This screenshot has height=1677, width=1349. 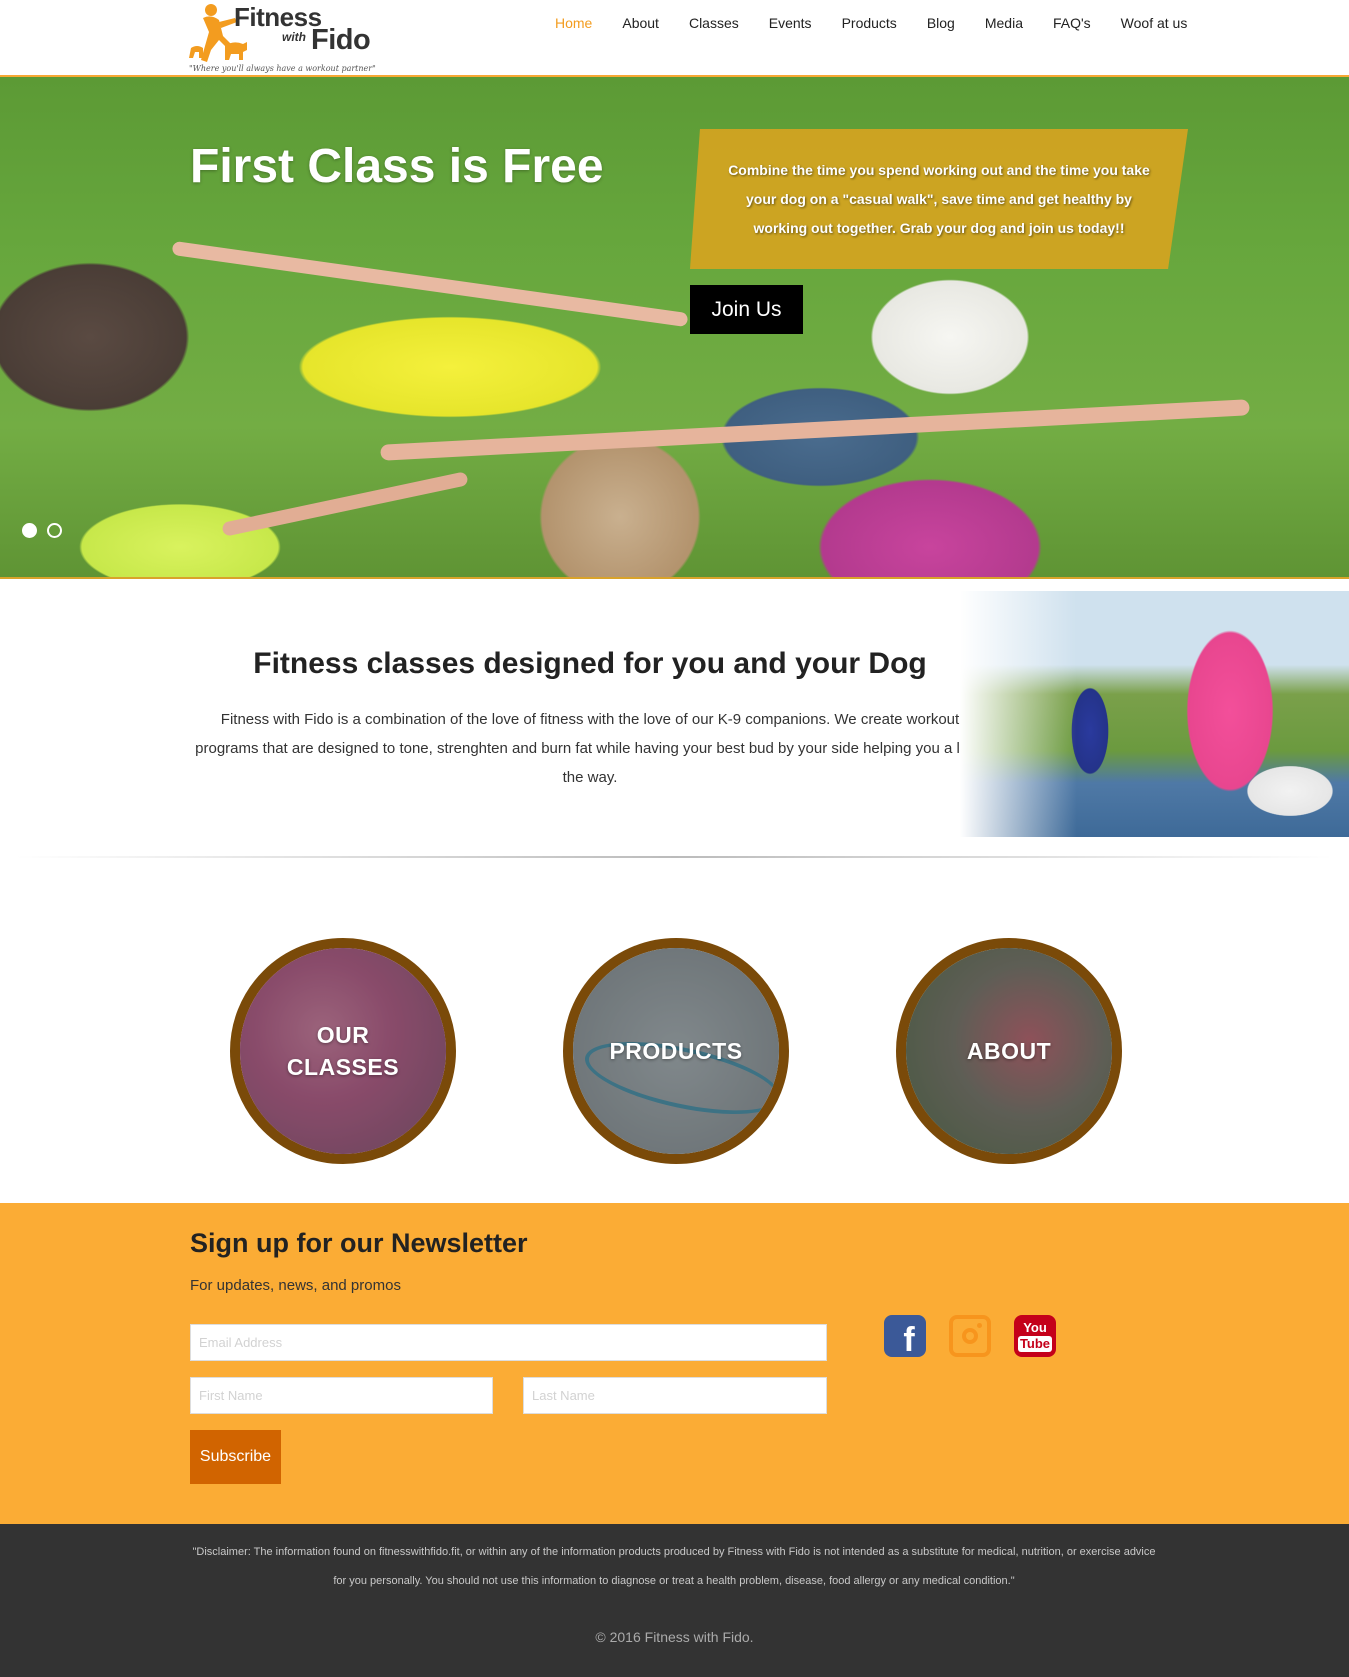 What do you see at coordinates (675, 1395) in the screenshot?
I see `last-name-field` at bounding box center [675, 1395].